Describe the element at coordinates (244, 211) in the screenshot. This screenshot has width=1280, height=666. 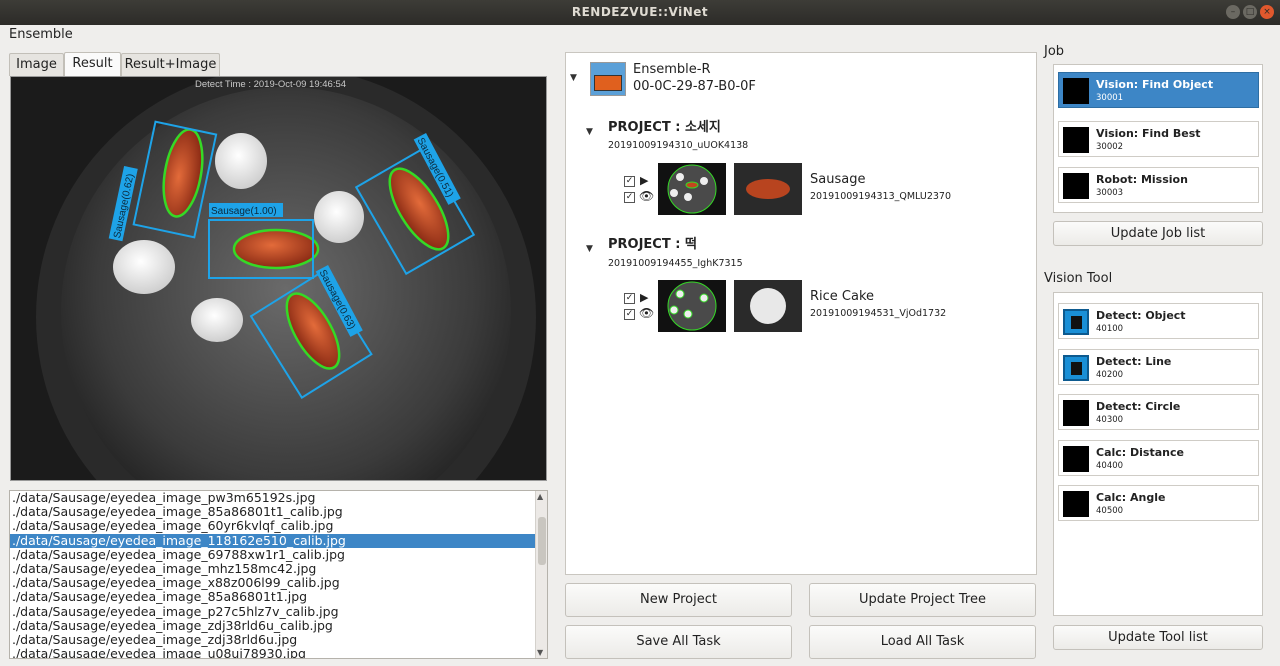
I see `detect-label: Sausage(1.00)` at that location.